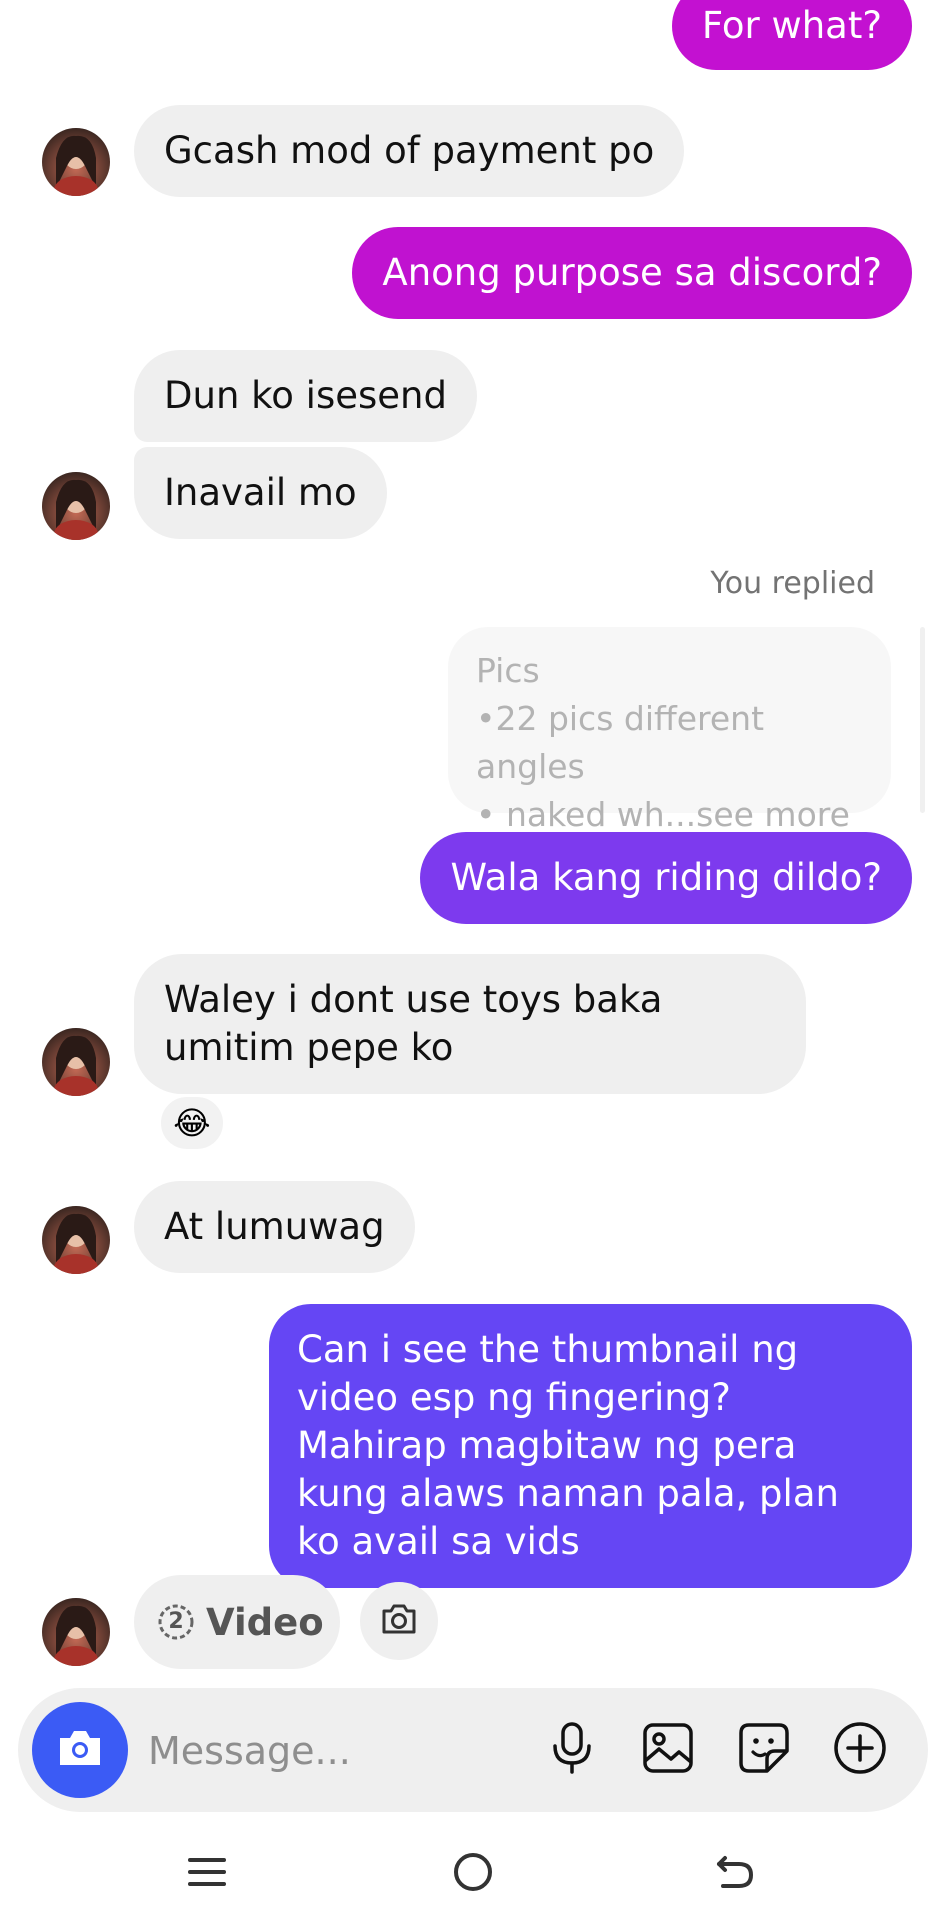 The width and height of the screenshot is (945, 1920). I want to click on view-count-icon: 2, so click(176, 1622).